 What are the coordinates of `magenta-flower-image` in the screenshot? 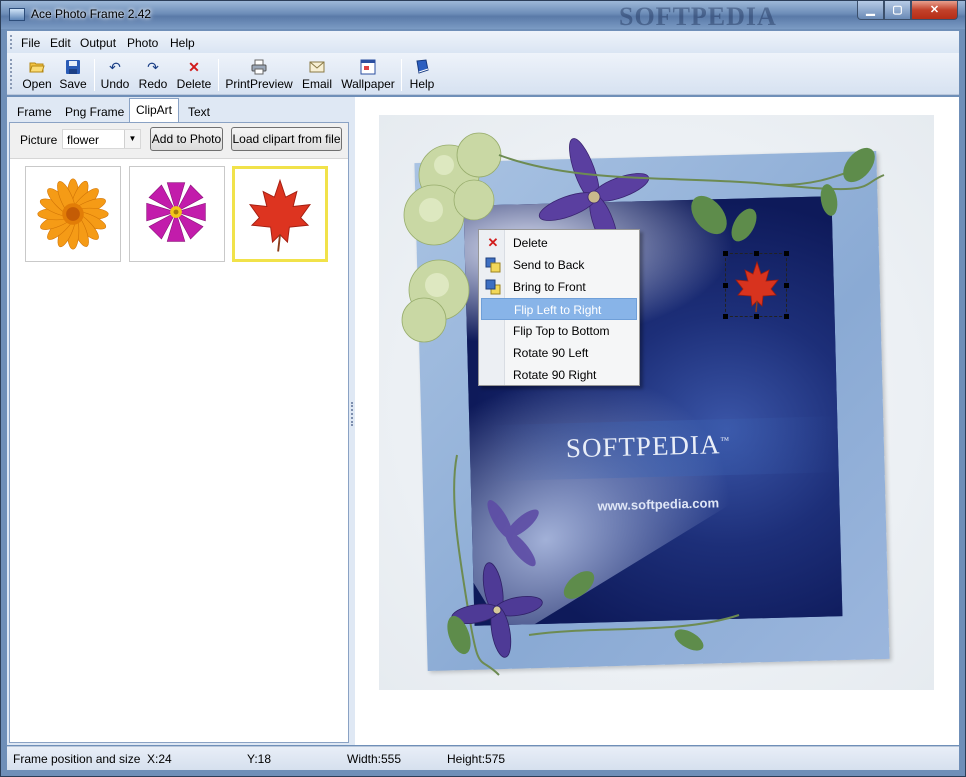 It's located at (176, 212).